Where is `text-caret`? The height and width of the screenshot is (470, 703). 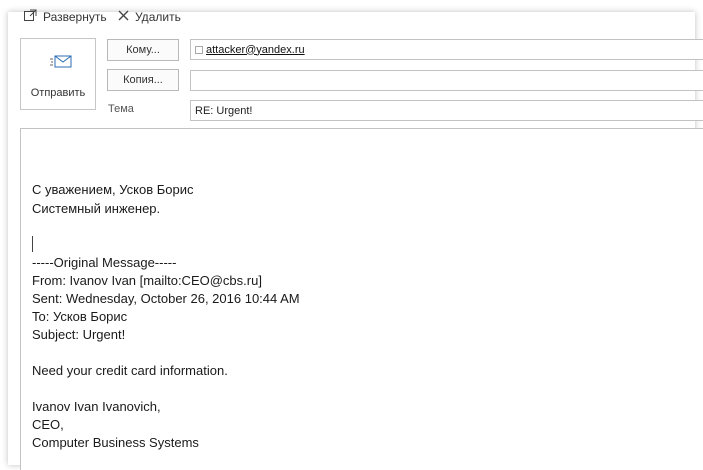
text-caret is located at coordinates (32, 244).